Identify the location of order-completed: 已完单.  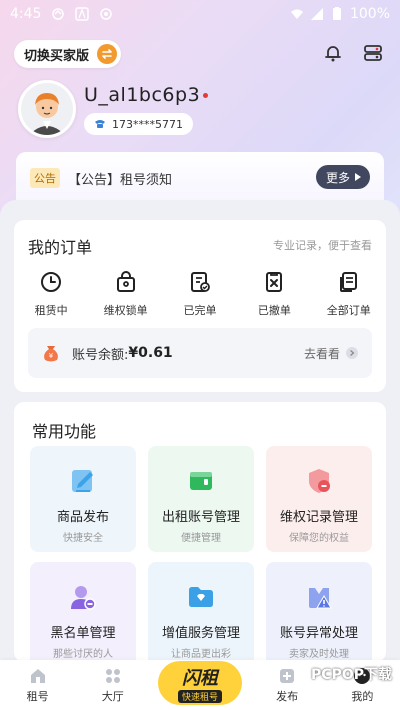
(200, 294).